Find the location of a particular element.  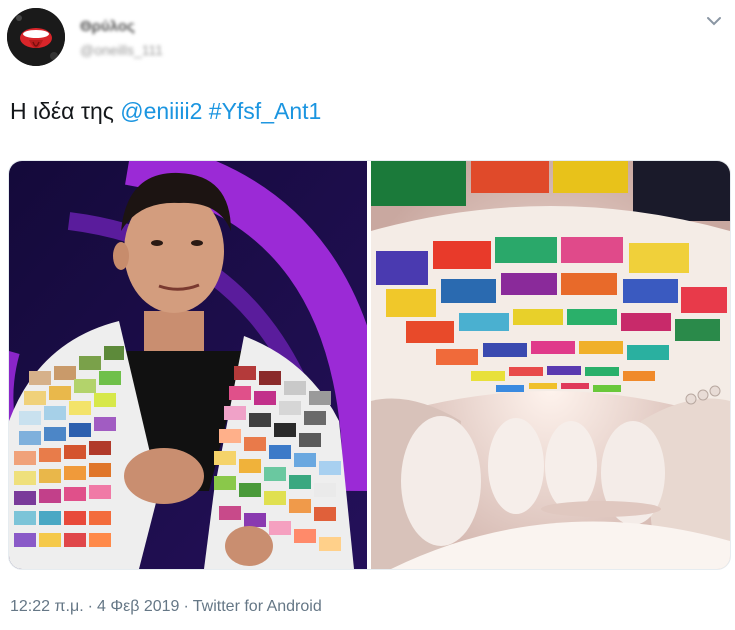

mention-link: @eniiii2 is located at coordinates (161, 111).